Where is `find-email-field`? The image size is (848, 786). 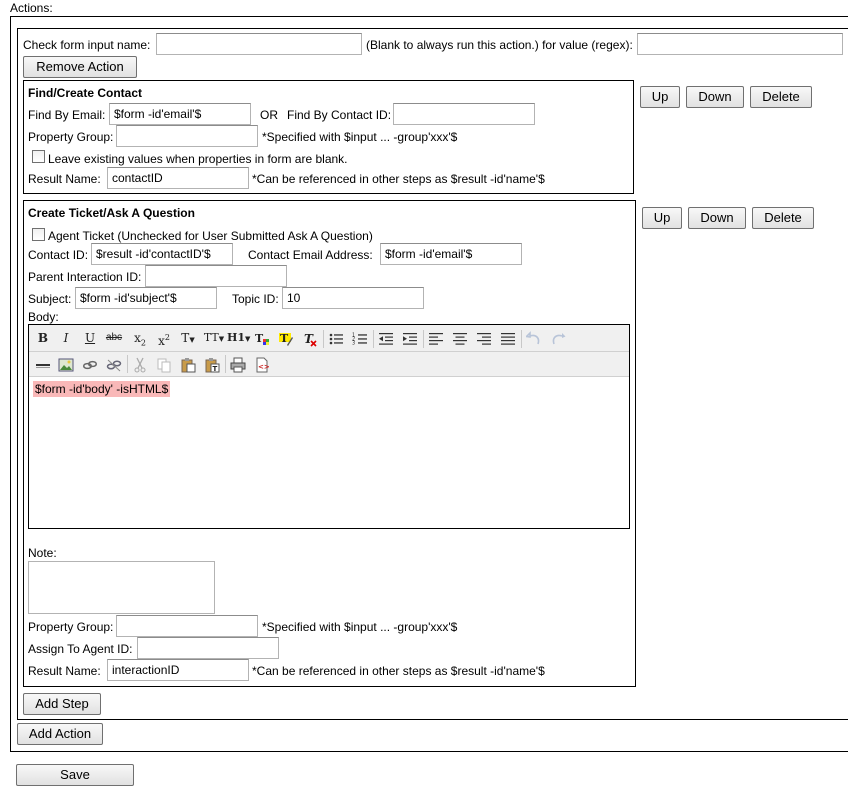
find-email-field is located at coordinates (180, 114).